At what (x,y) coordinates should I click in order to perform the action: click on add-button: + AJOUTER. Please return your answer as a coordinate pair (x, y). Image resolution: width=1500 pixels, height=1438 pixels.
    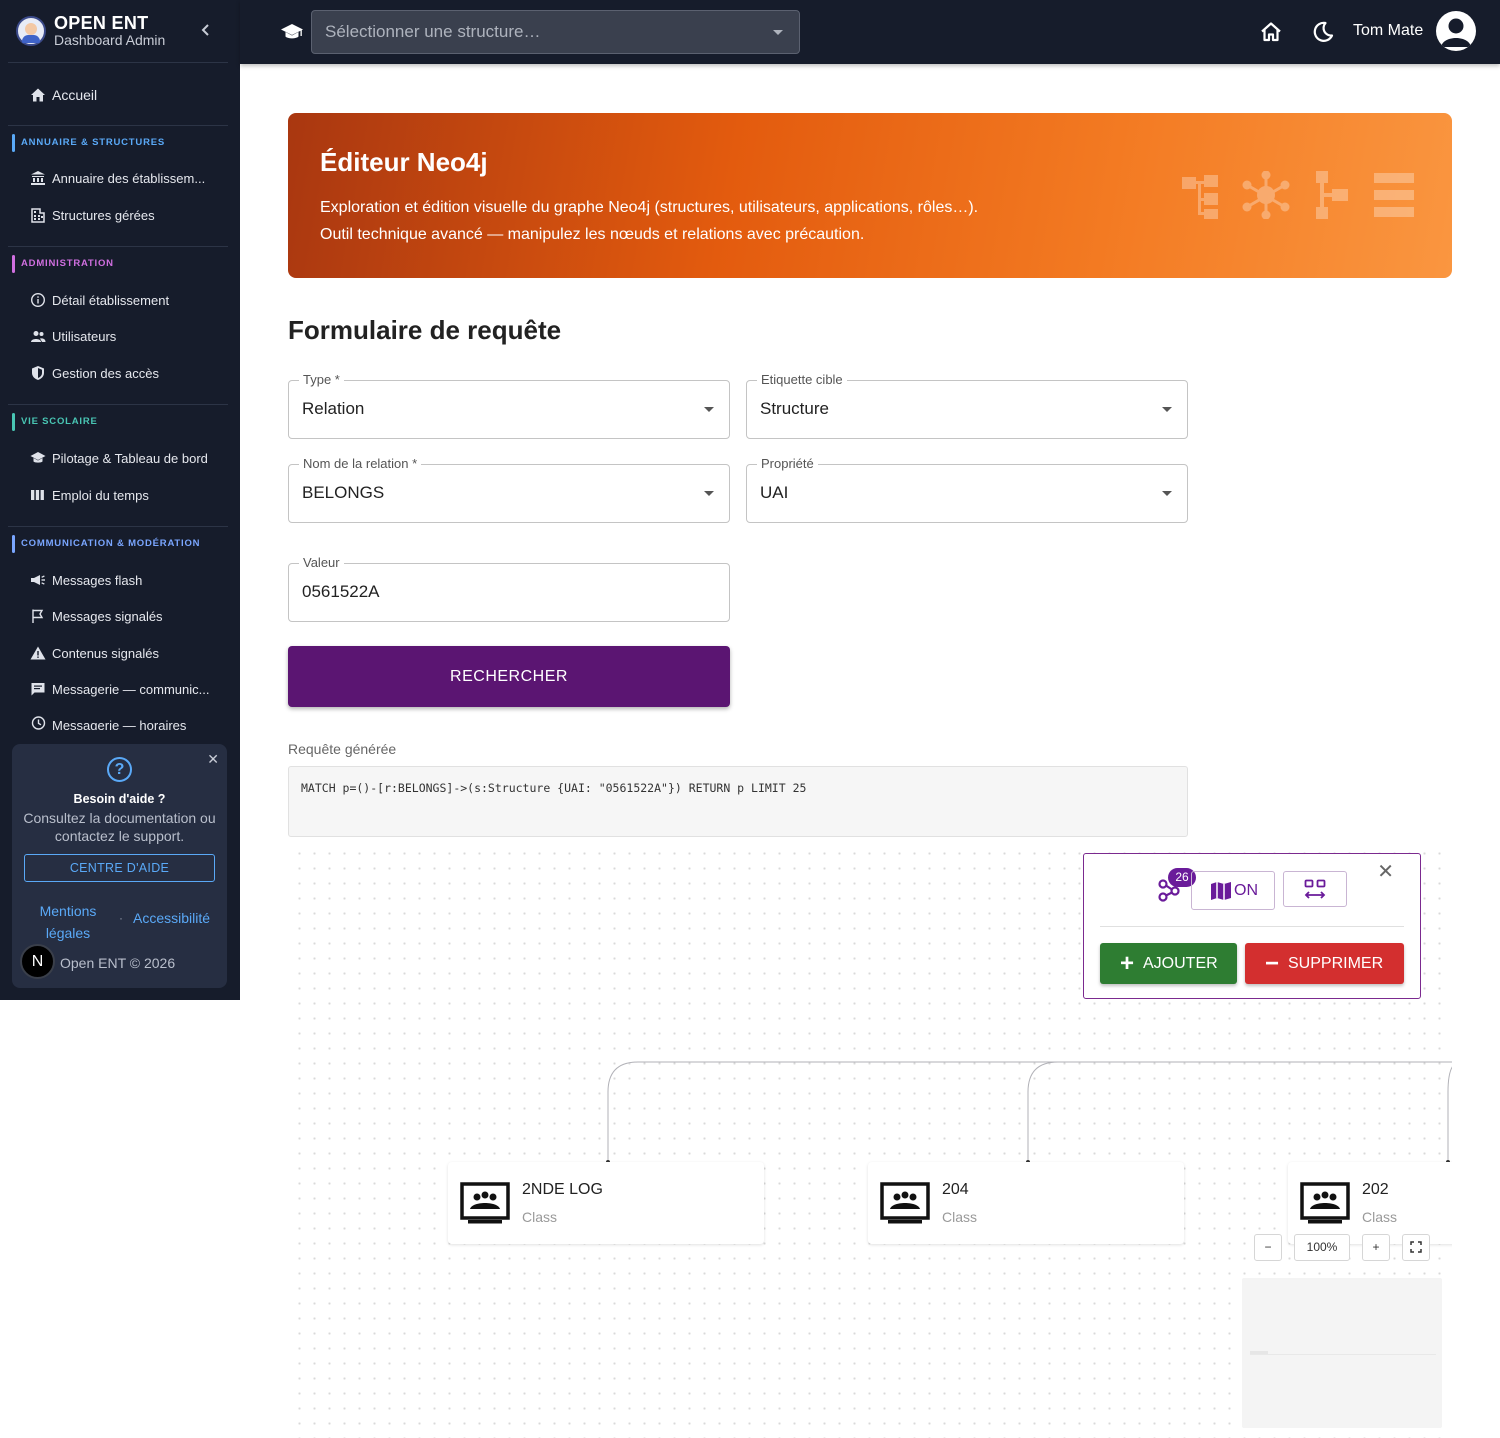
    Looking at the image, I should click on (1168, 963).